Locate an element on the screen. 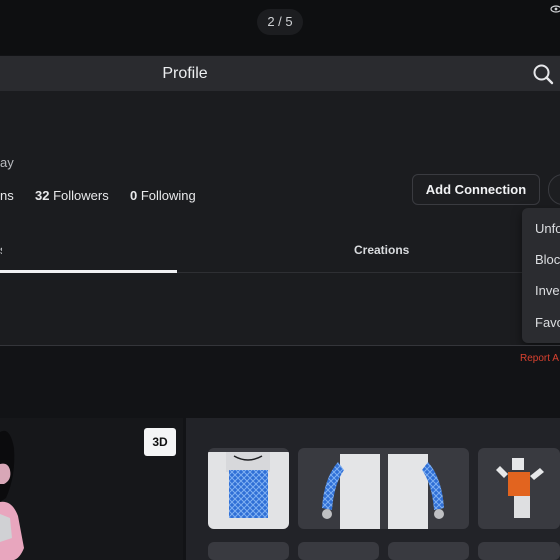  profile-subtitle: ay is located at coordinates (7, 162).